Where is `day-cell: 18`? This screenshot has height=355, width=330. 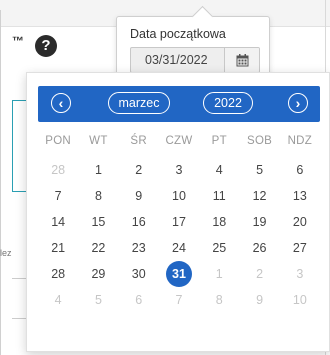
day-cell: 18 is located at coordinates (219, 222).